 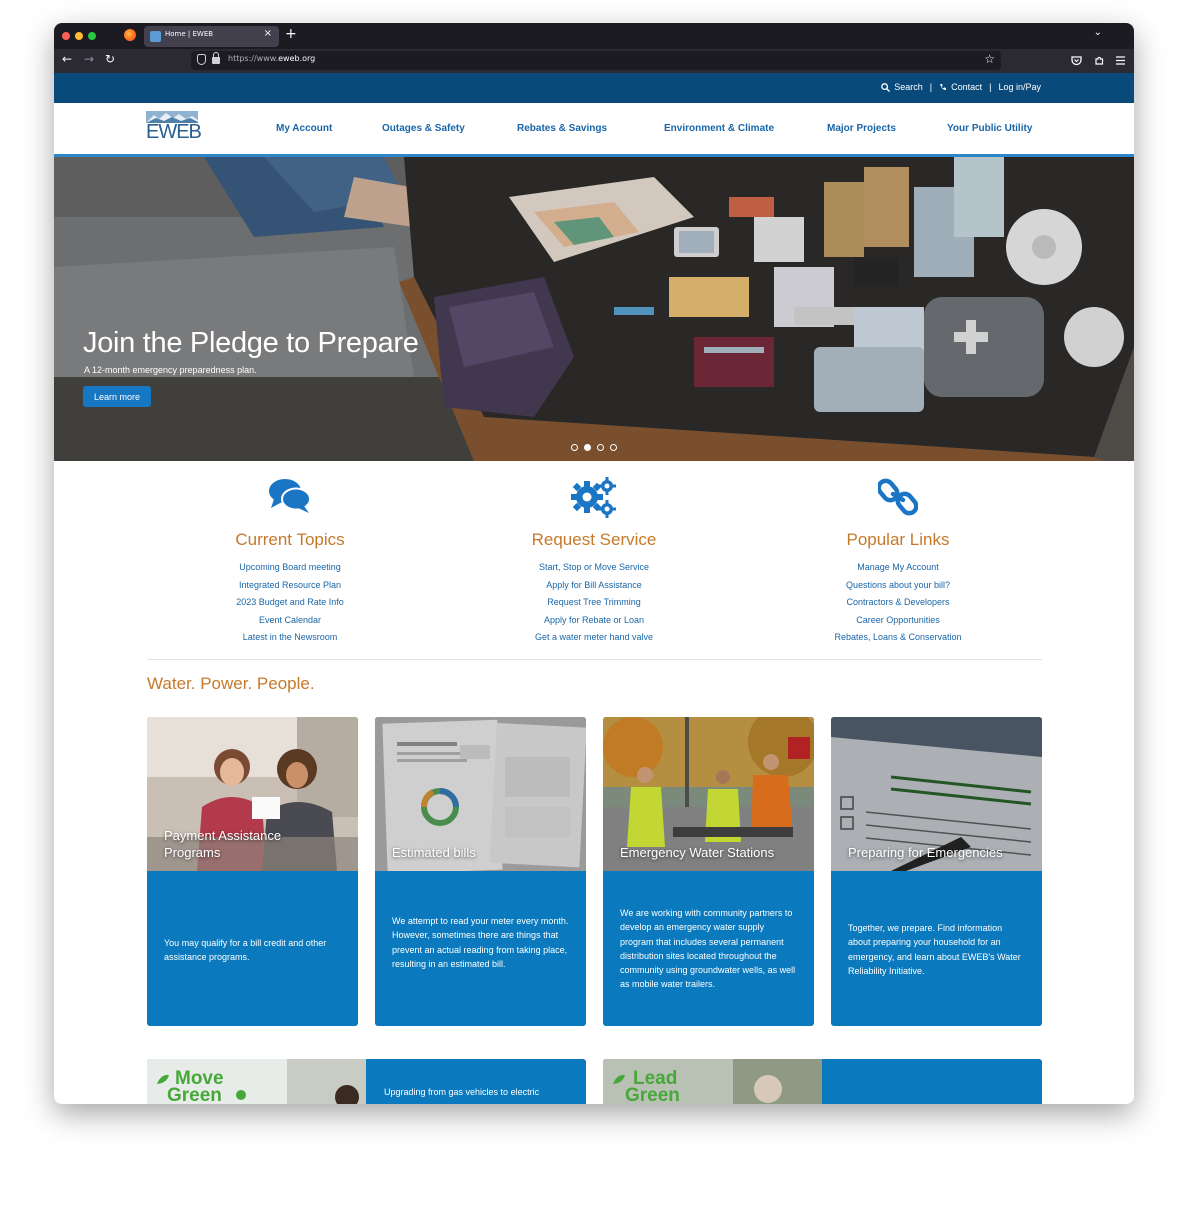 What do you see at coordinates (67, 59) in the screenshot?
I see `back-button: ←` at bounding box center [67, 59].